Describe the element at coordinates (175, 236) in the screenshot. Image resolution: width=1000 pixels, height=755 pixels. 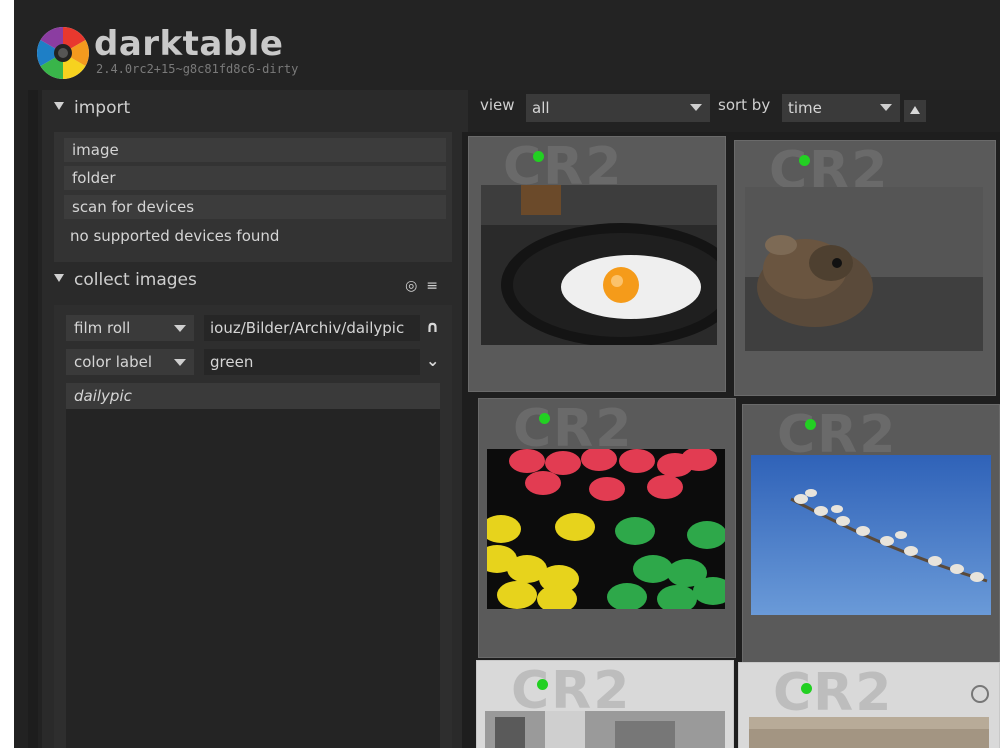
I see `devices-status: no supported devices found` at that location.